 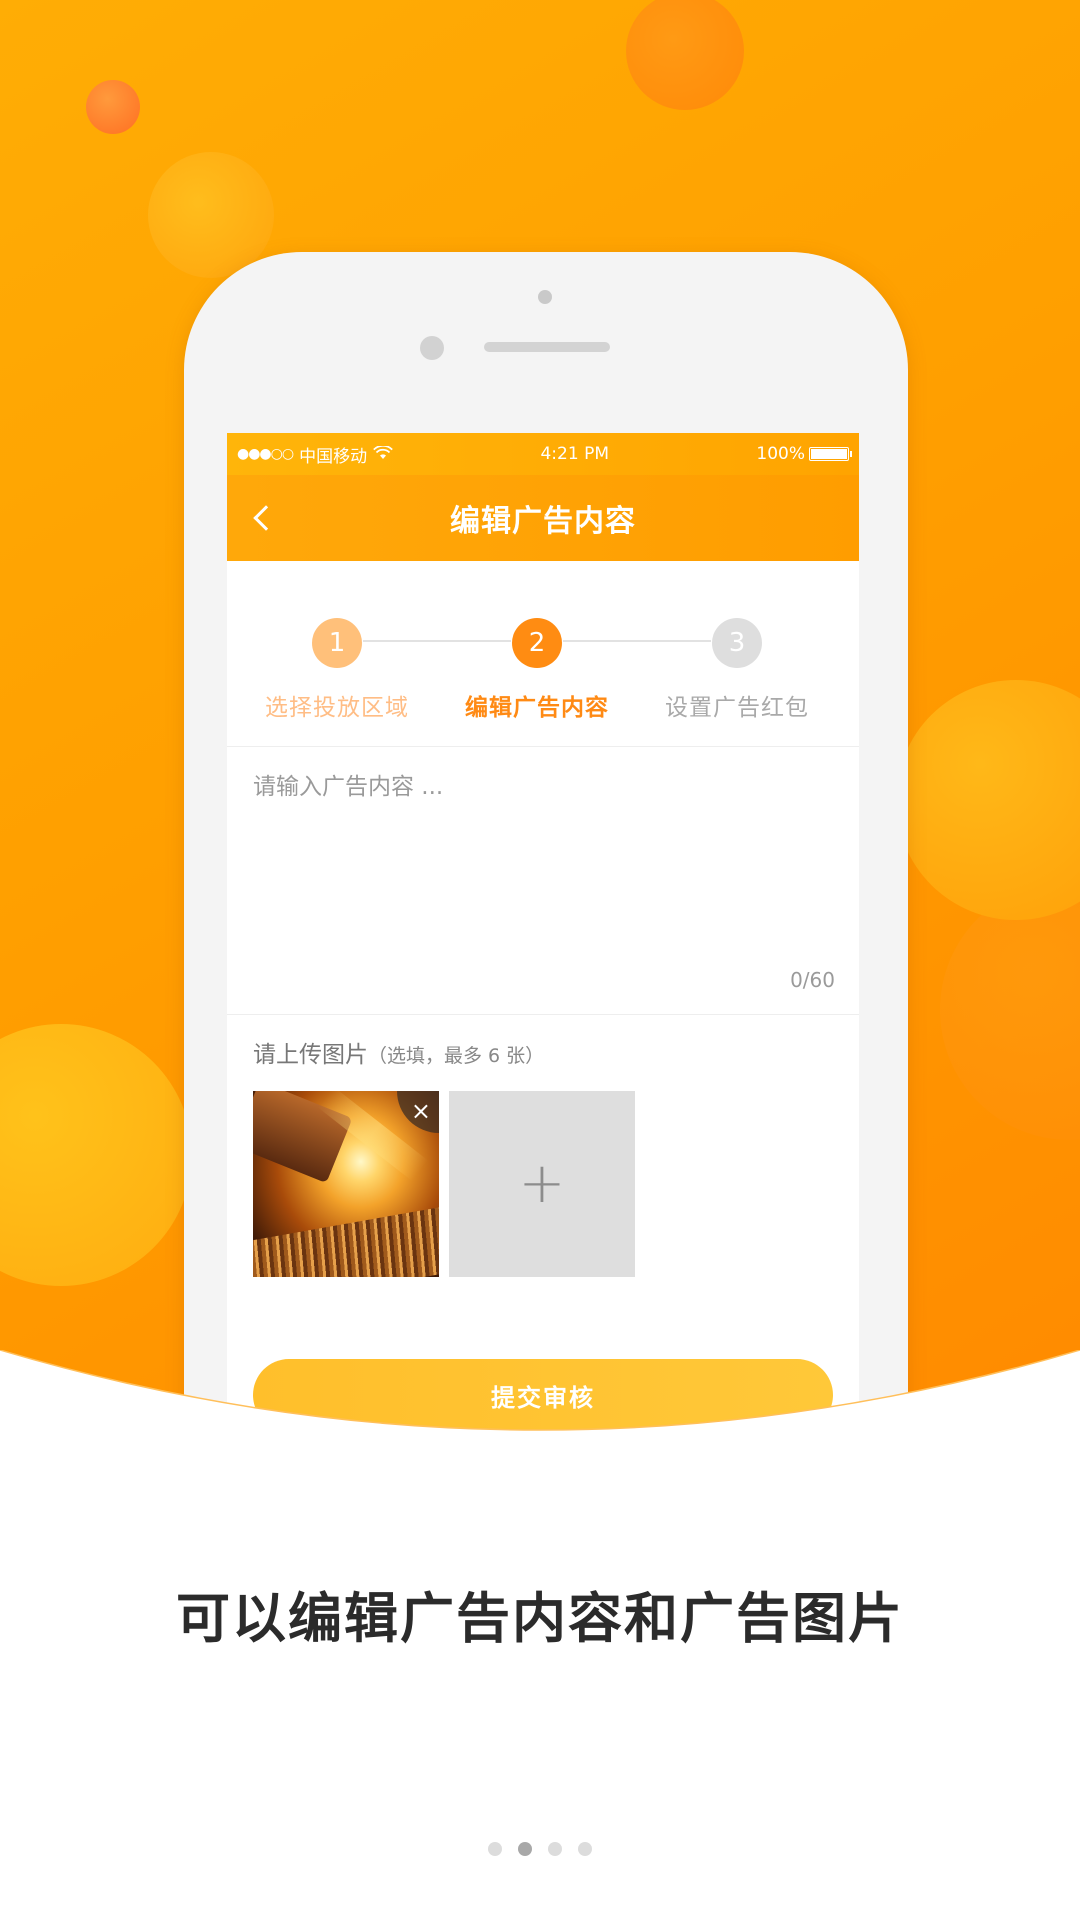 I want to click on remove-image-icon: ×, so click(x=418, y=1112).